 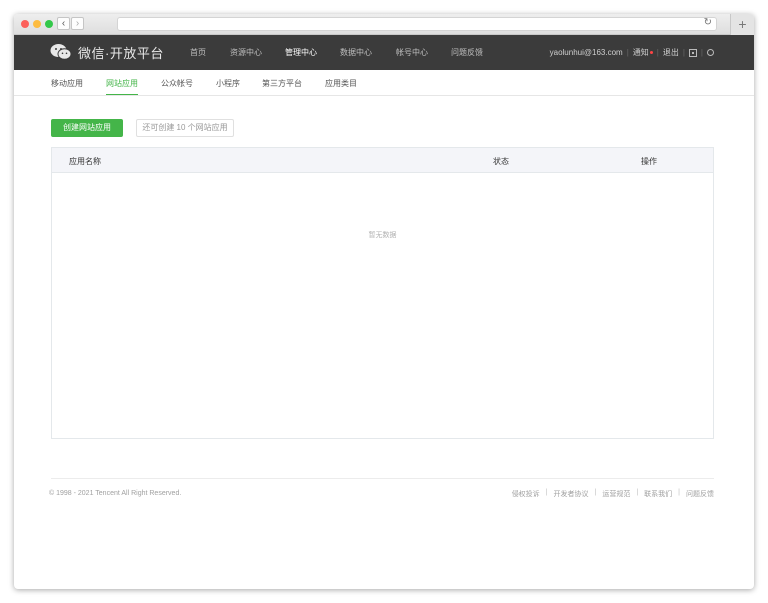 What do you see at coordinates (616, 494) in the screenshot?
I see `footer-link-operation-rules: 运营规范` at bounding box center [616, 494].